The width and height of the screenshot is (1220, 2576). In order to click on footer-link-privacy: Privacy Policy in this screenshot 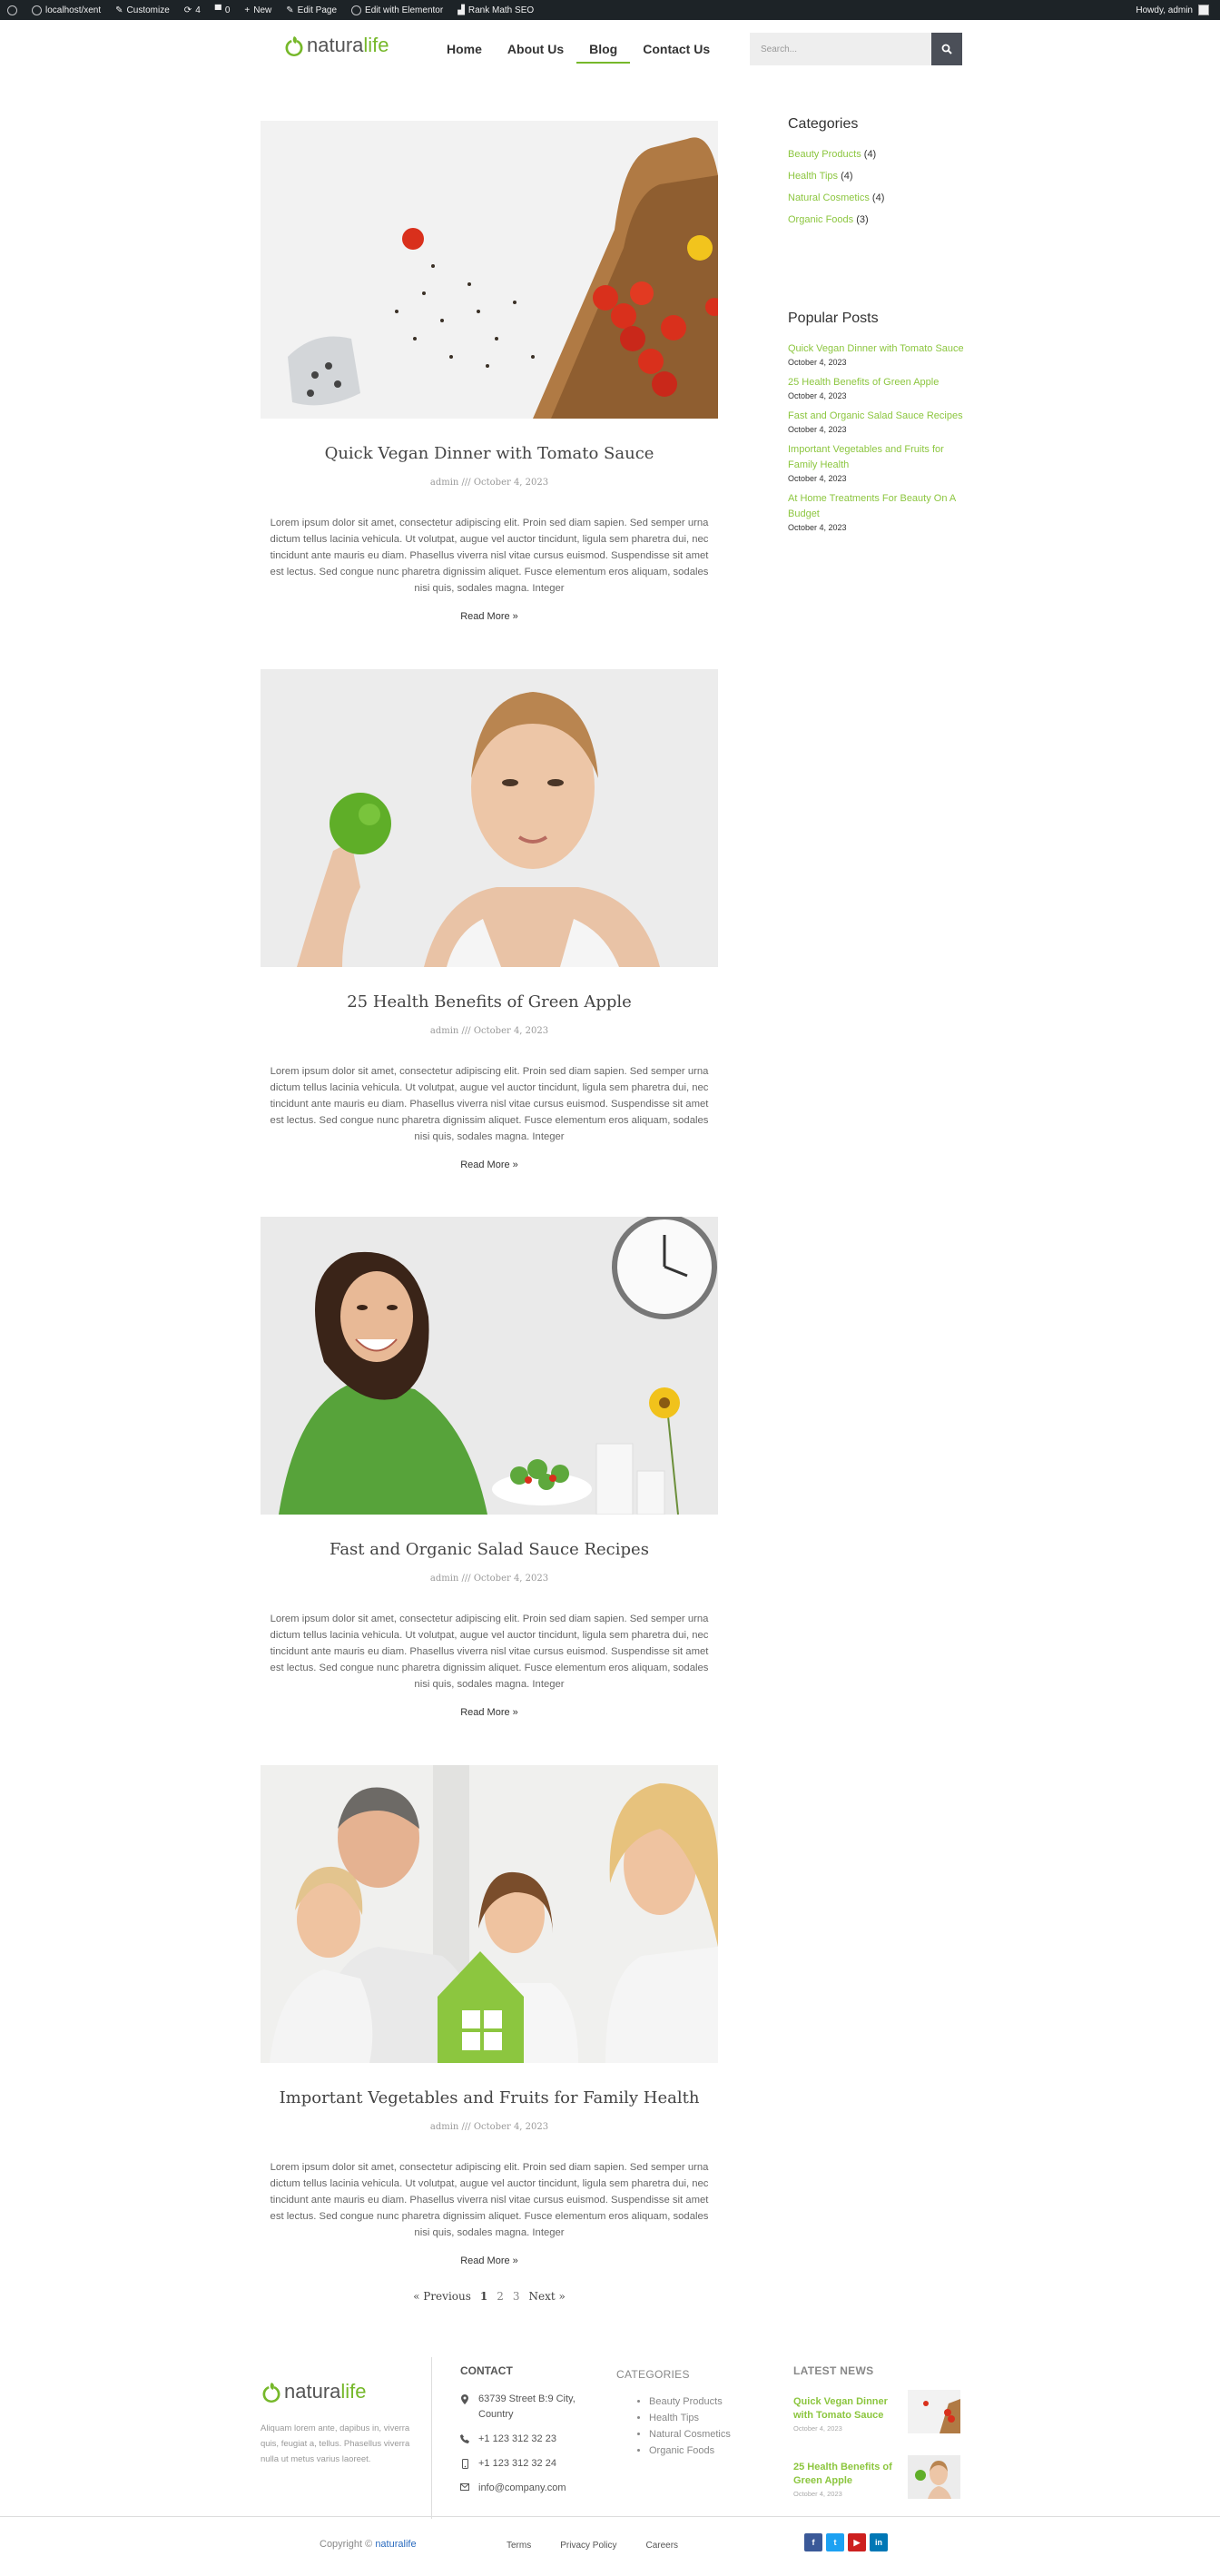, I will do `click(588, 2546)`.